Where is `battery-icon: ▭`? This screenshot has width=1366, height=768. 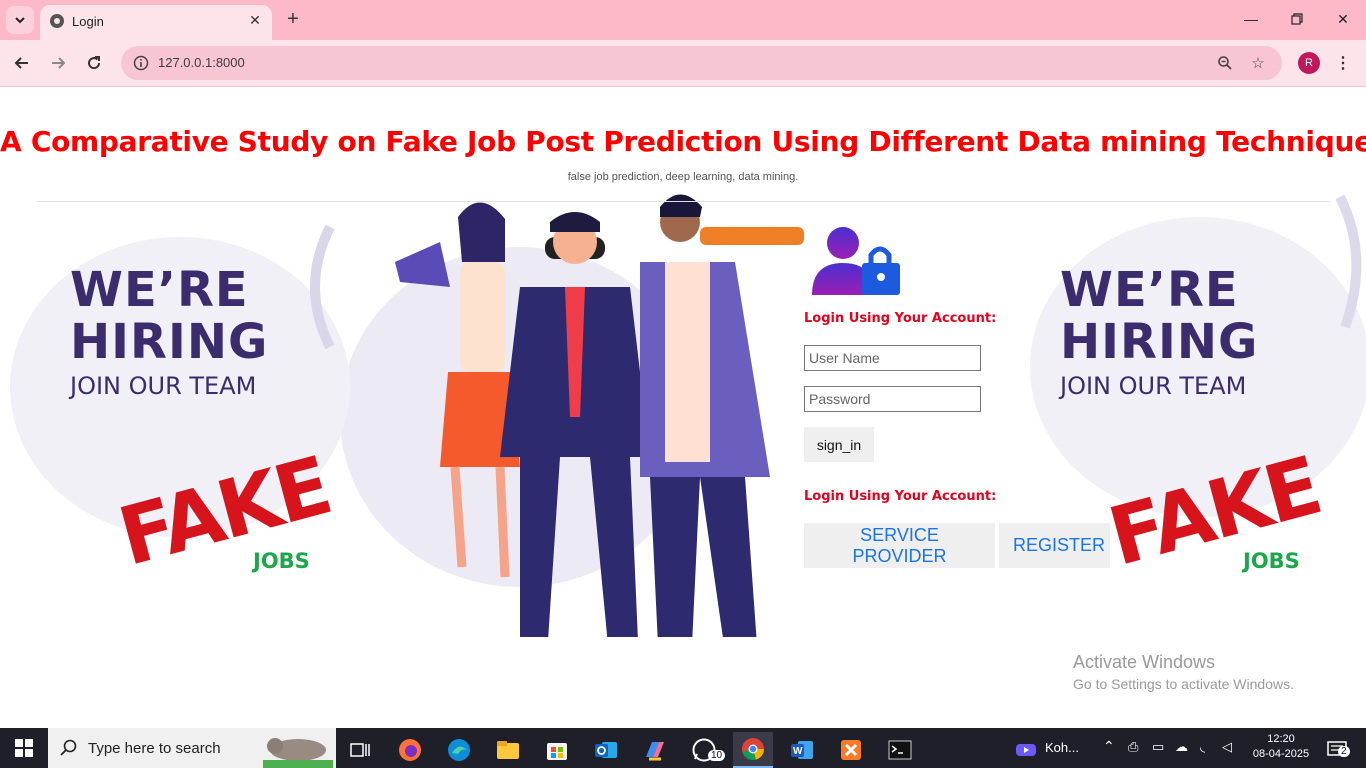
battery-icon: ▭ is located at coordinates (1158, 747).